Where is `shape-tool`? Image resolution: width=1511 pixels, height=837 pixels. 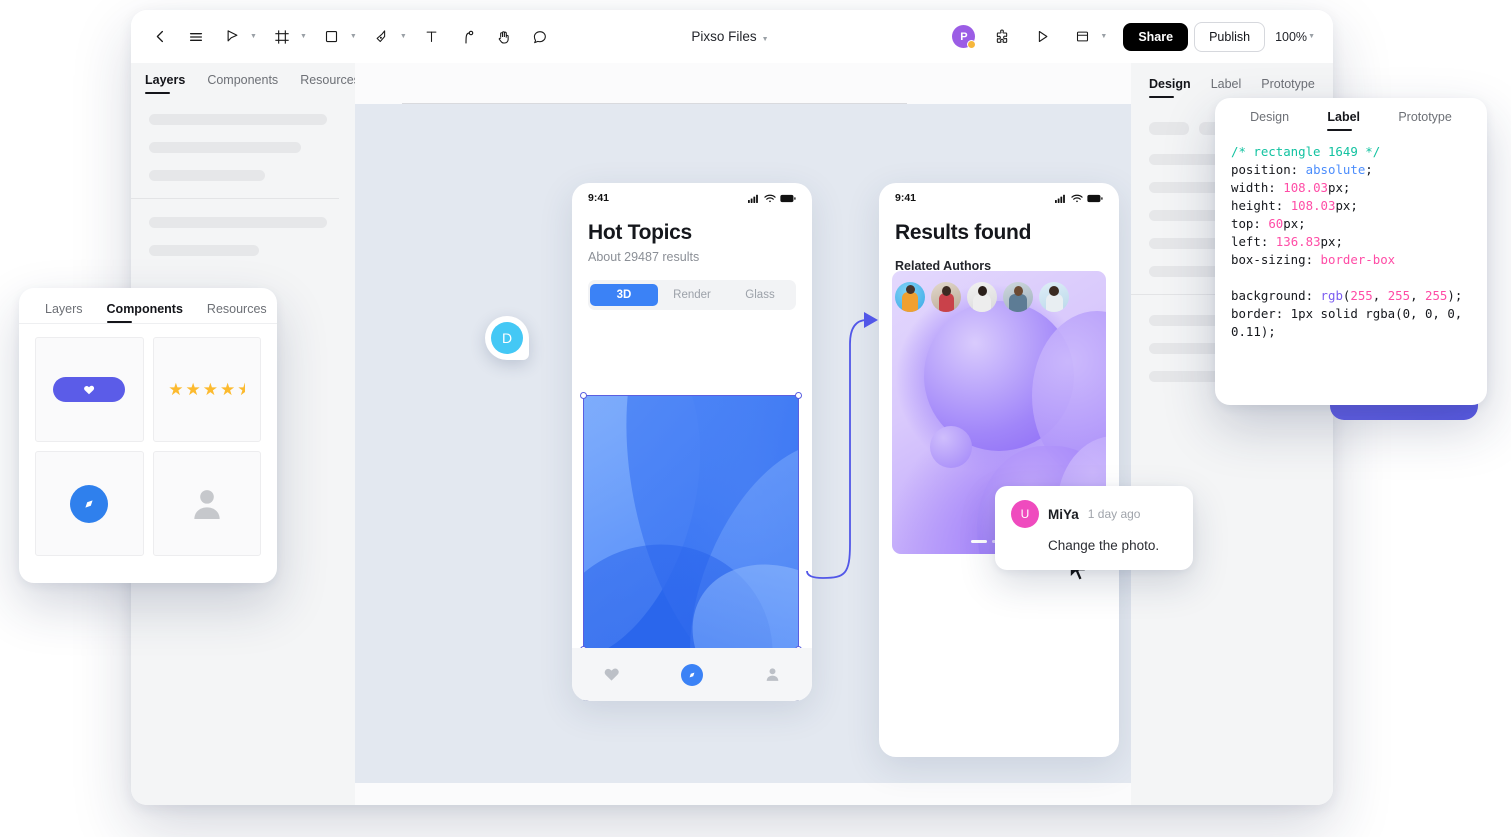 shape-tool is located at coordinates (332, 37).